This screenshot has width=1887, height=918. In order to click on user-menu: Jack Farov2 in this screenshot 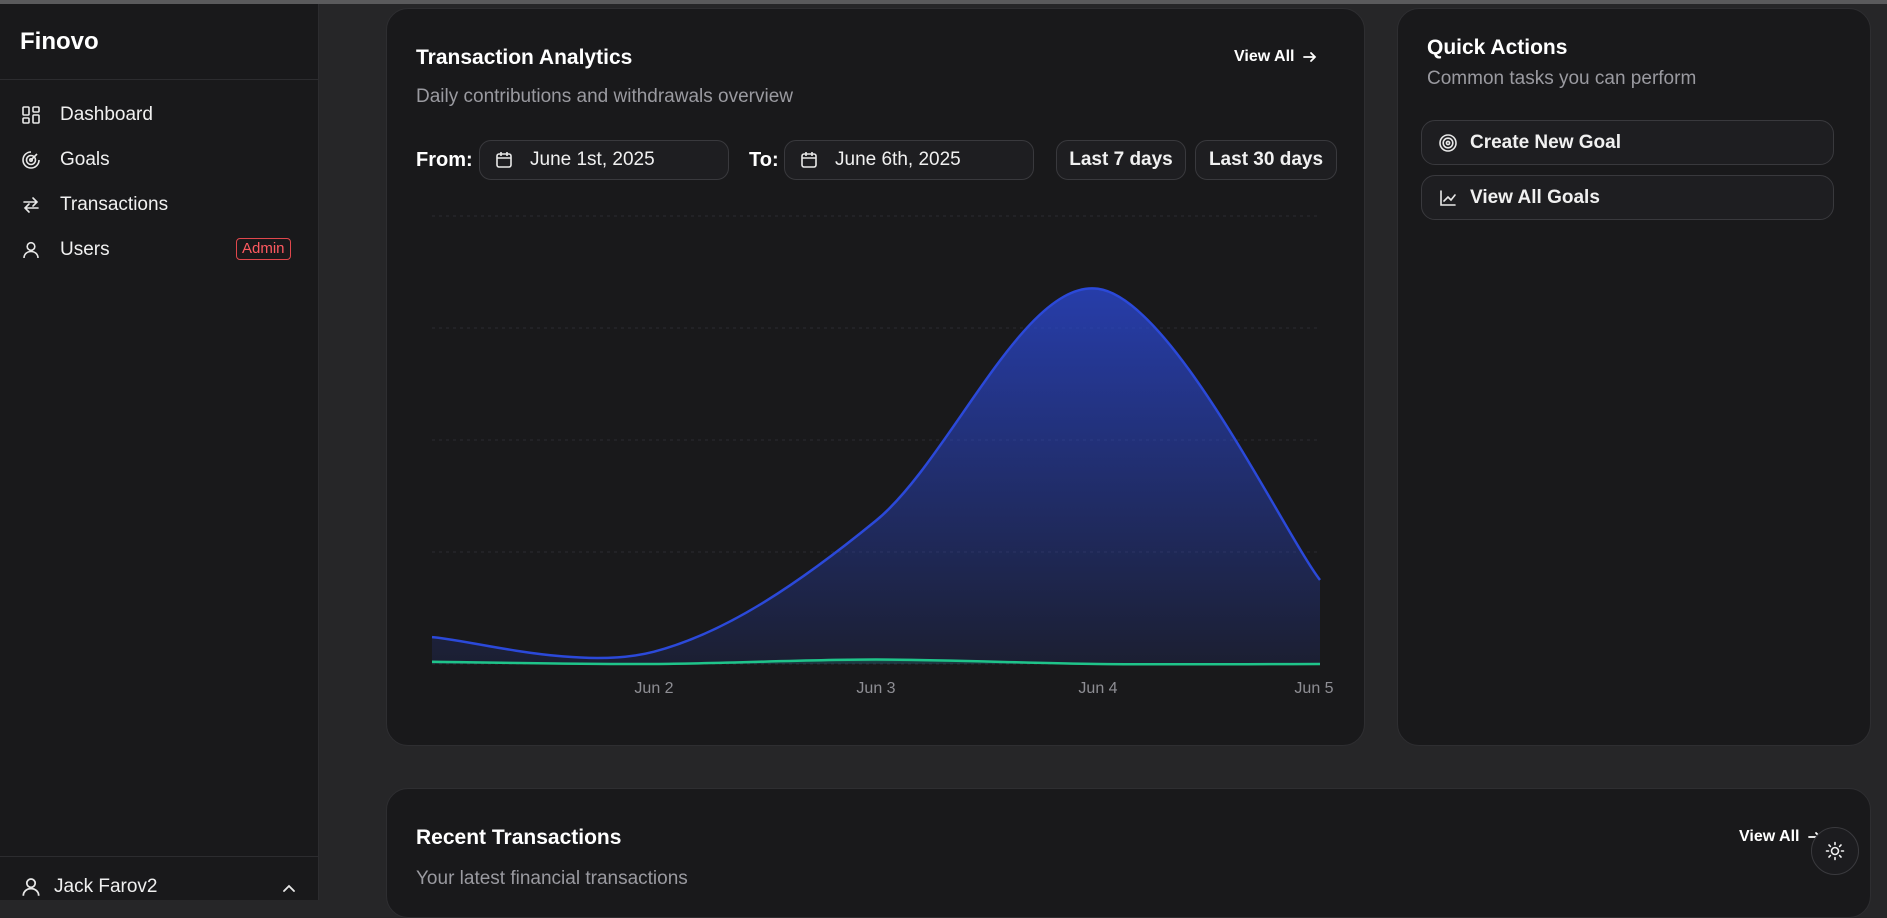, I will do `click(88, 887)`.